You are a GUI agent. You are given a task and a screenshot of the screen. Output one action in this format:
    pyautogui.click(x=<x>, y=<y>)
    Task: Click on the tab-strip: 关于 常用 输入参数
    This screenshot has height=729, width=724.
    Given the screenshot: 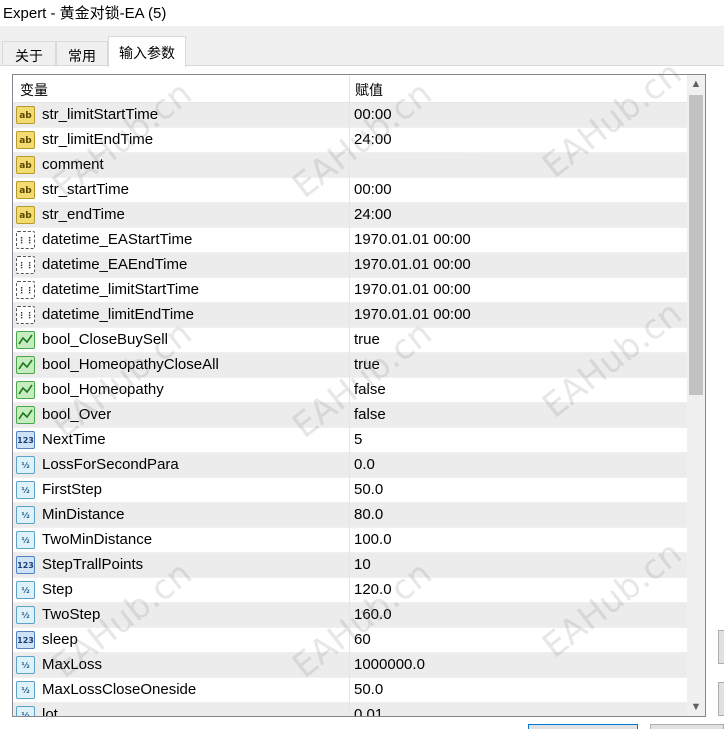 What is the action you would take?
    pyautogui.click(x=362, y=51)
    